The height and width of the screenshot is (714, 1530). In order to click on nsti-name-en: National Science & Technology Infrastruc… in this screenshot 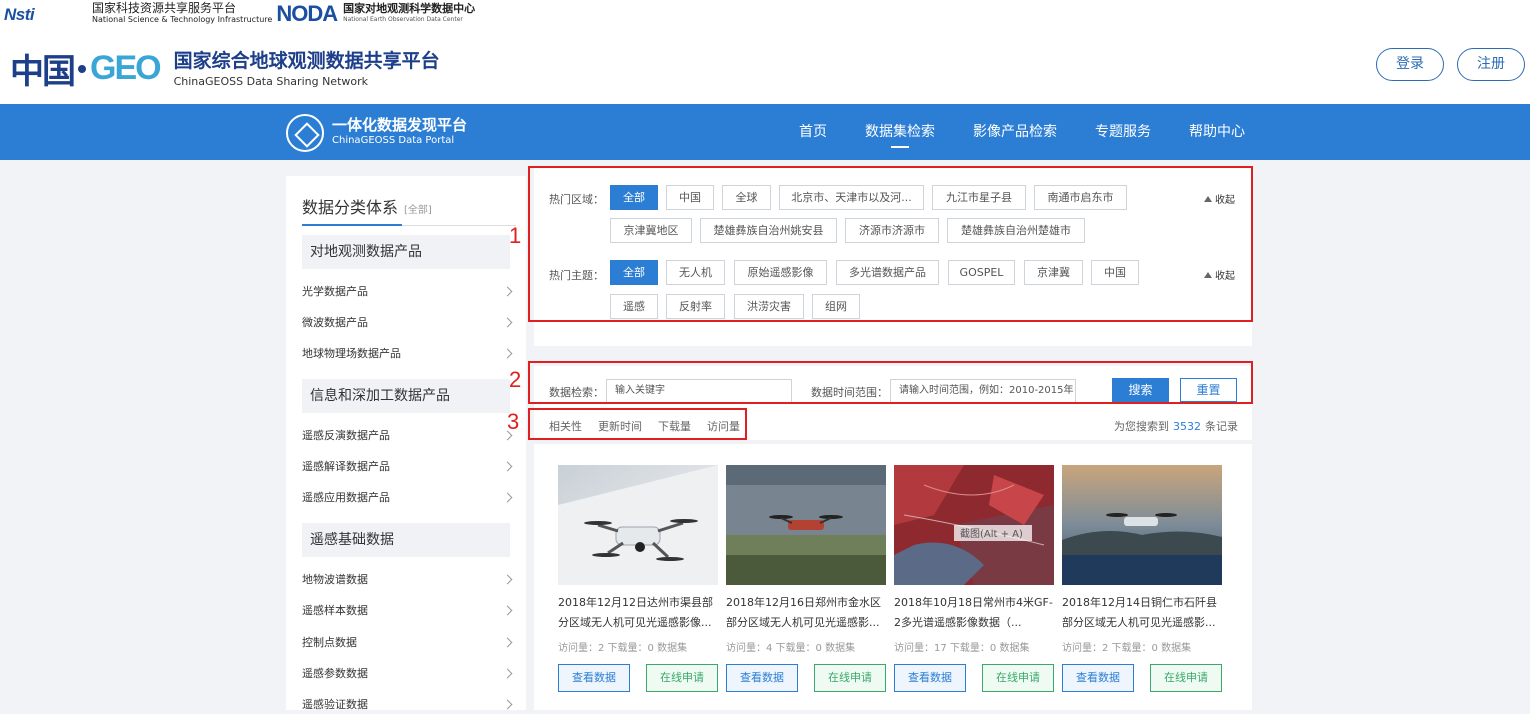, I will do `click(182, 19)`.